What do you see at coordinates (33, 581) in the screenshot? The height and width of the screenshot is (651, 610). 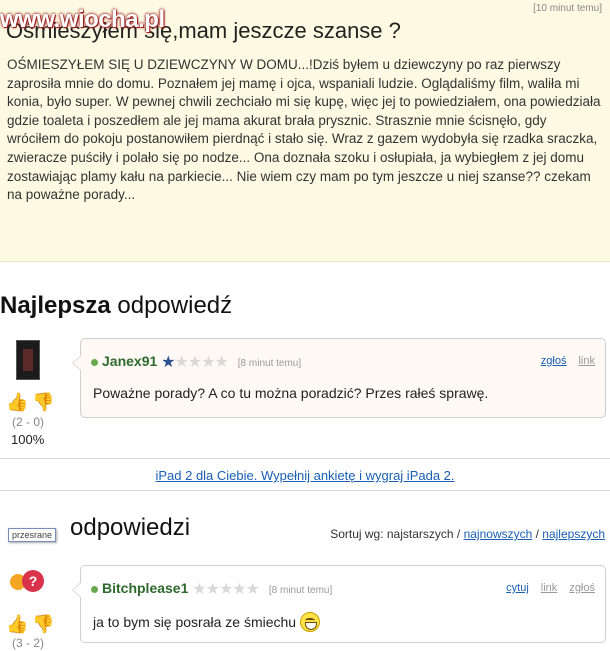 I see `question-mark-icon: ?` at bounding box center [33, 581].